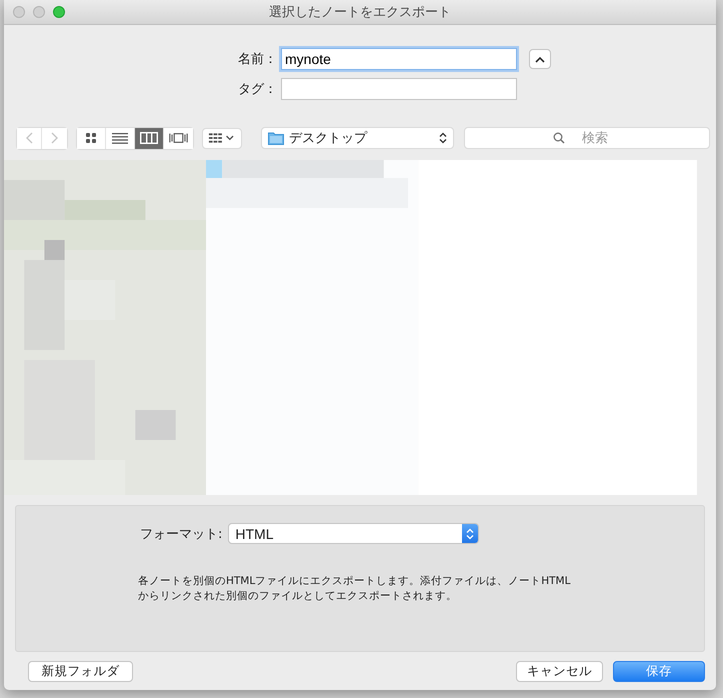 This screenshot has height=698, width=723. Describe the element at coordinates (80, 671) in the screenshot. I see `new-folder-button: 新規フォルダ` at that location.